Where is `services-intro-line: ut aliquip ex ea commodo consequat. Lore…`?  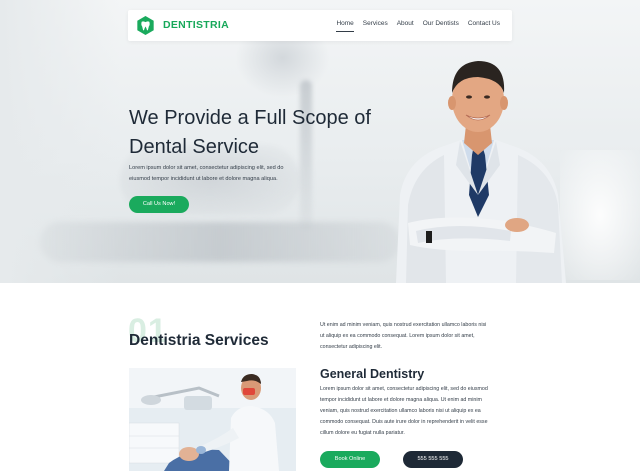 services-intro-line: ut aliquip ex ea commodo consequat. Lore… is located at coordinates (397, 336).